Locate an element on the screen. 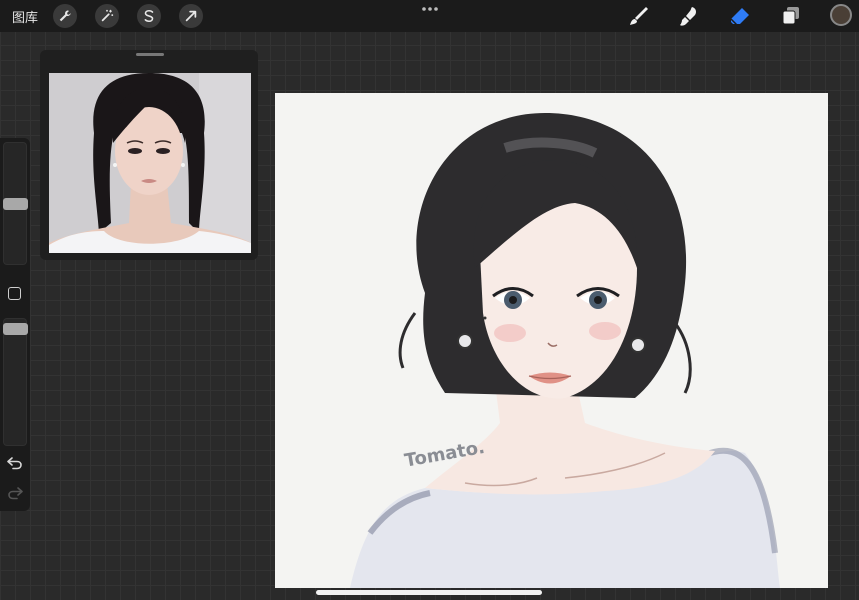 Image resolution: width=859 pixels, height=600 pixels. actions-button is located at coordinates (65, 16).